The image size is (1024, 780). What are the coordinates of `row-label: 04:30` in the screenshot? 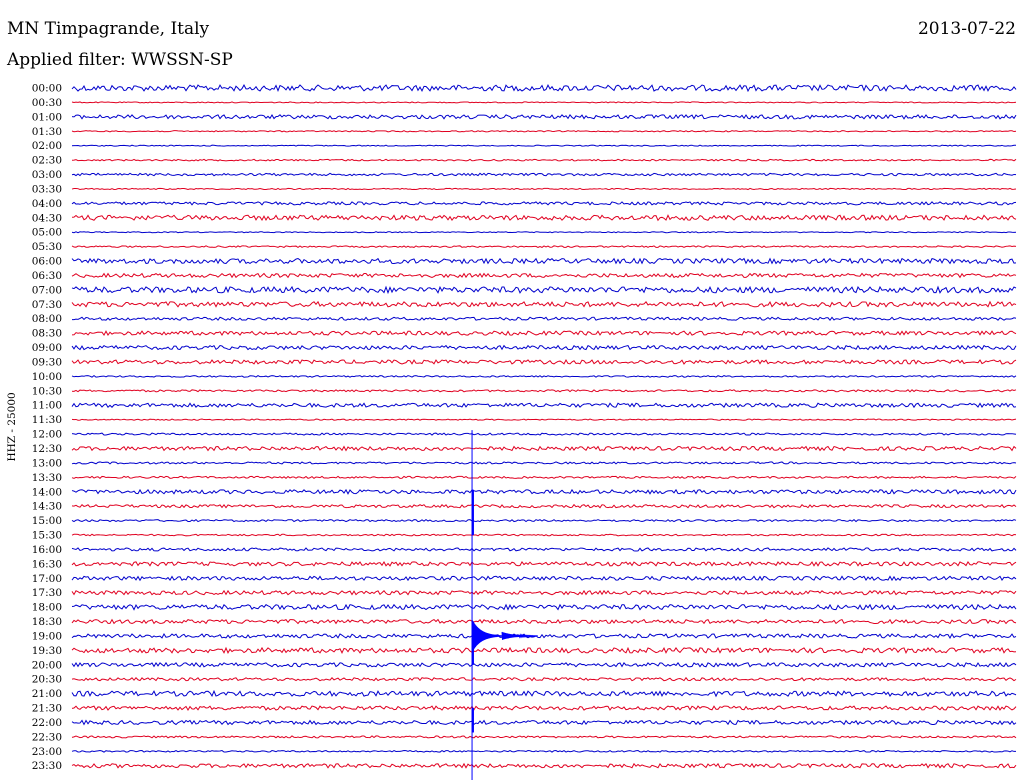 It's located at (47, 218).